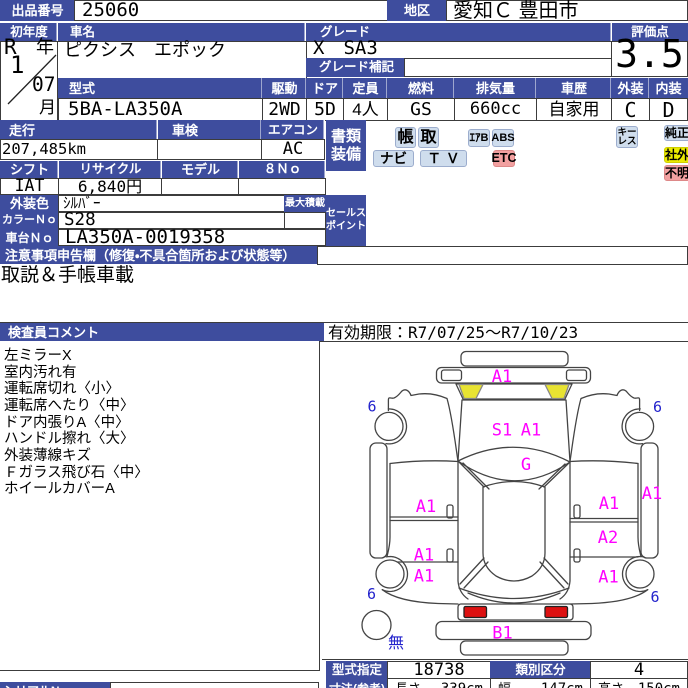  I want to click on mileage-label: 走行, so click(79, 130).